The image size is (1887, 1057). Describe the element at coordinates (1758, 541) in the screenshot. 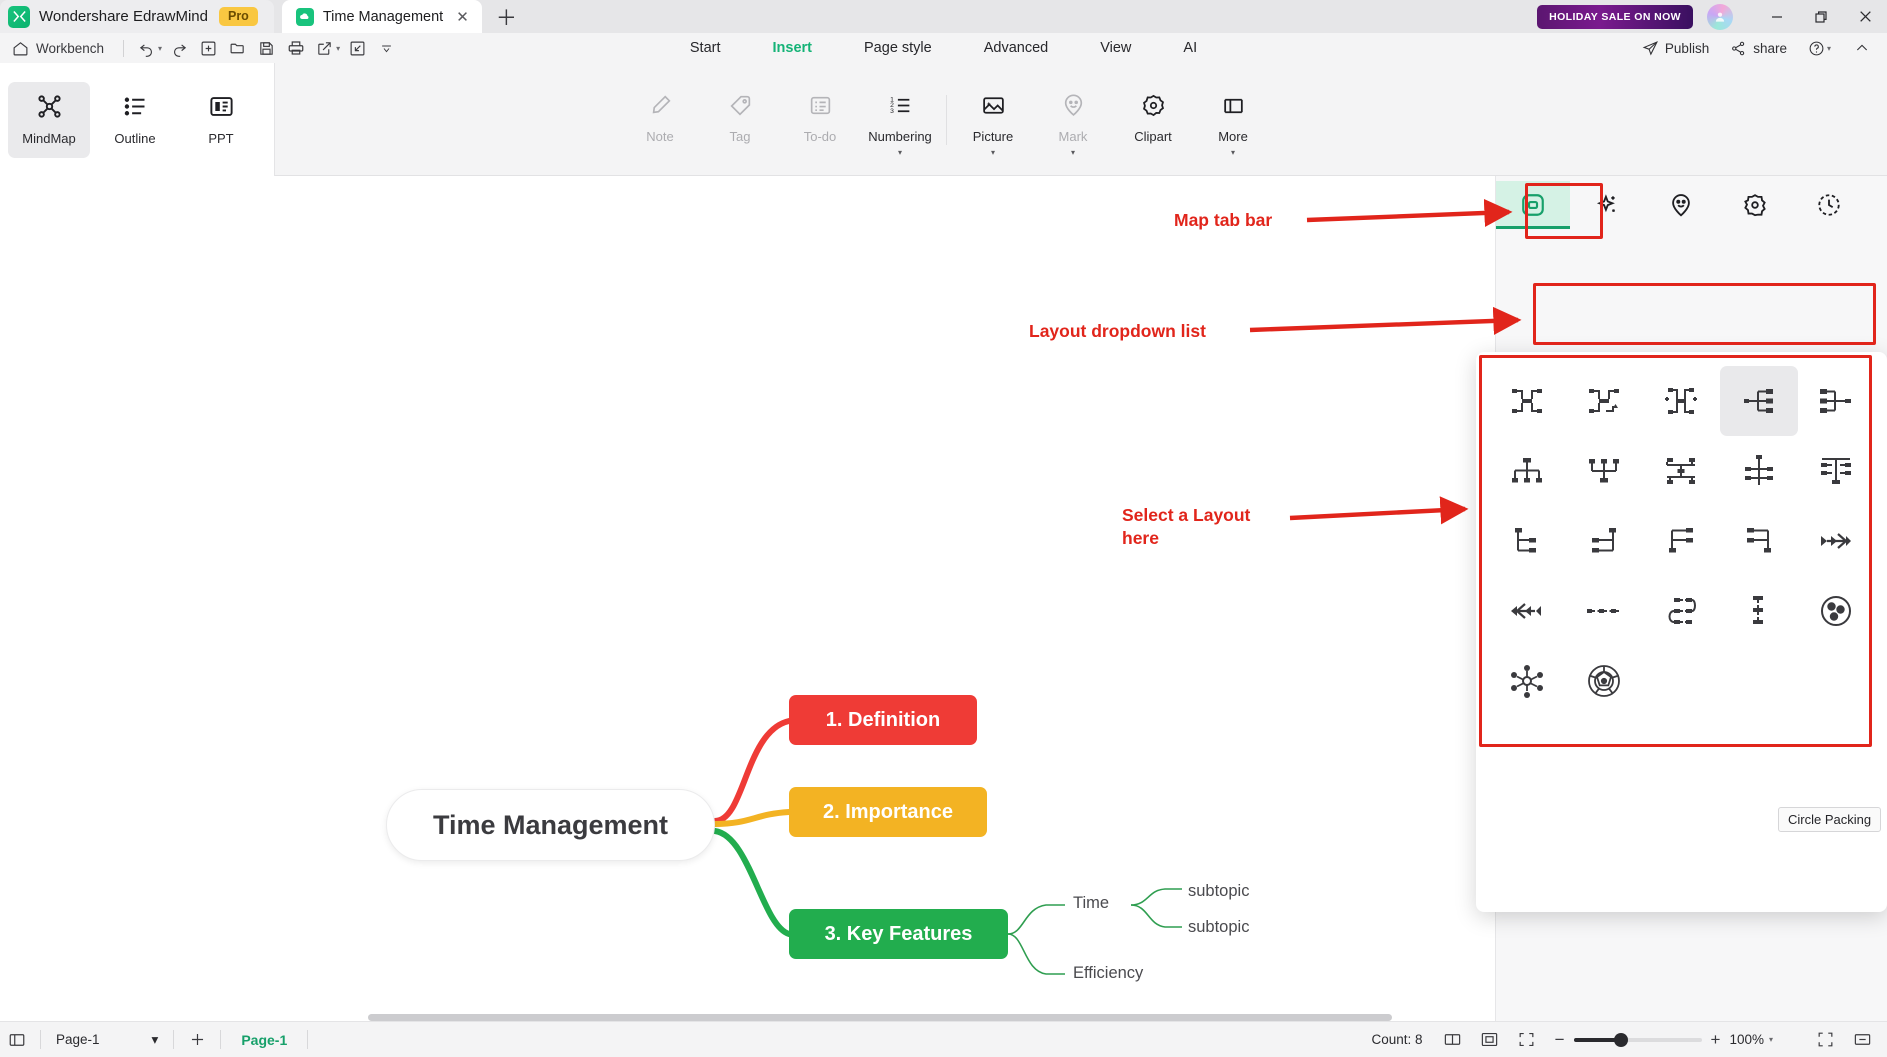

I see `layout-option-right-brace-tree` at that location.